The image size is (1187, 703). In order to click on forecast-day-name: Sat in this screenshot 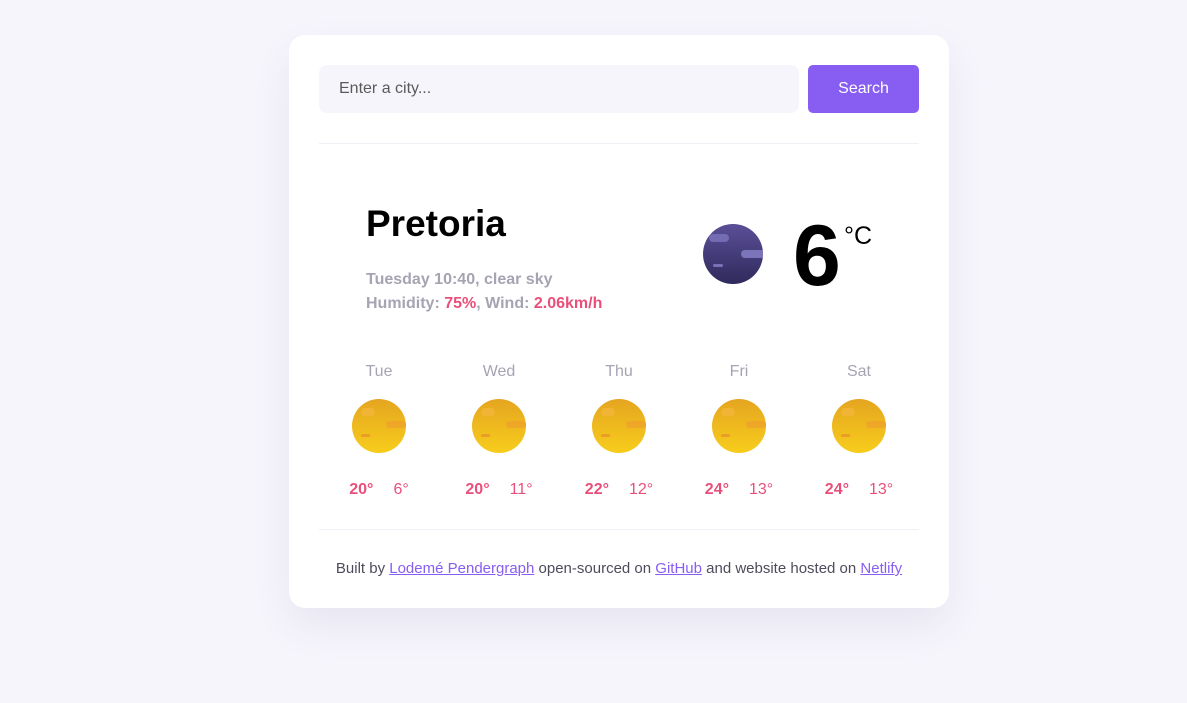, I will do `click(858, 371)`.